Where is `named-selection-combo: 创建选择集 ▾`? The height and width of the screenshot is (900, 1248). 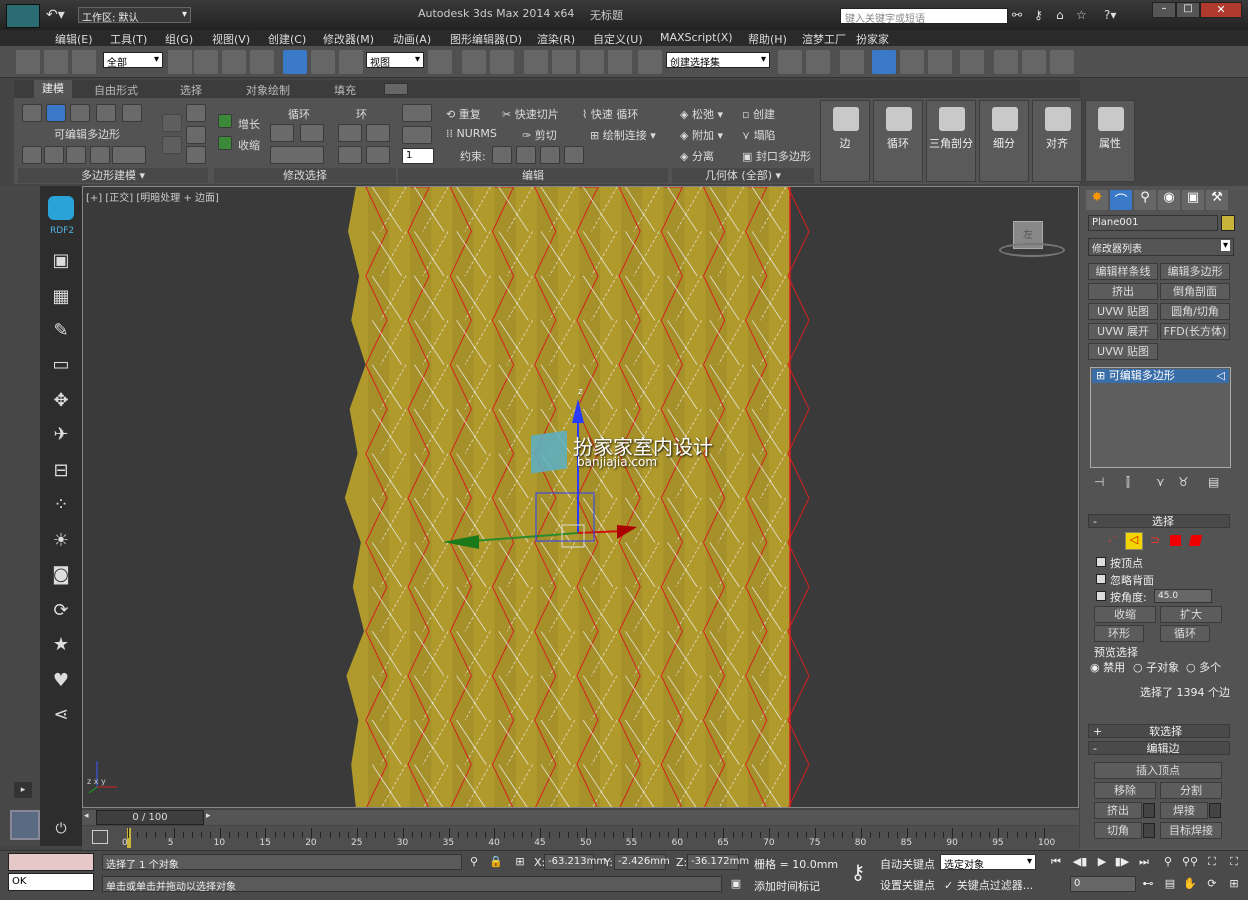
named-selection-combo: 创建选择集 ▾ is located at coordinates (718, 60).